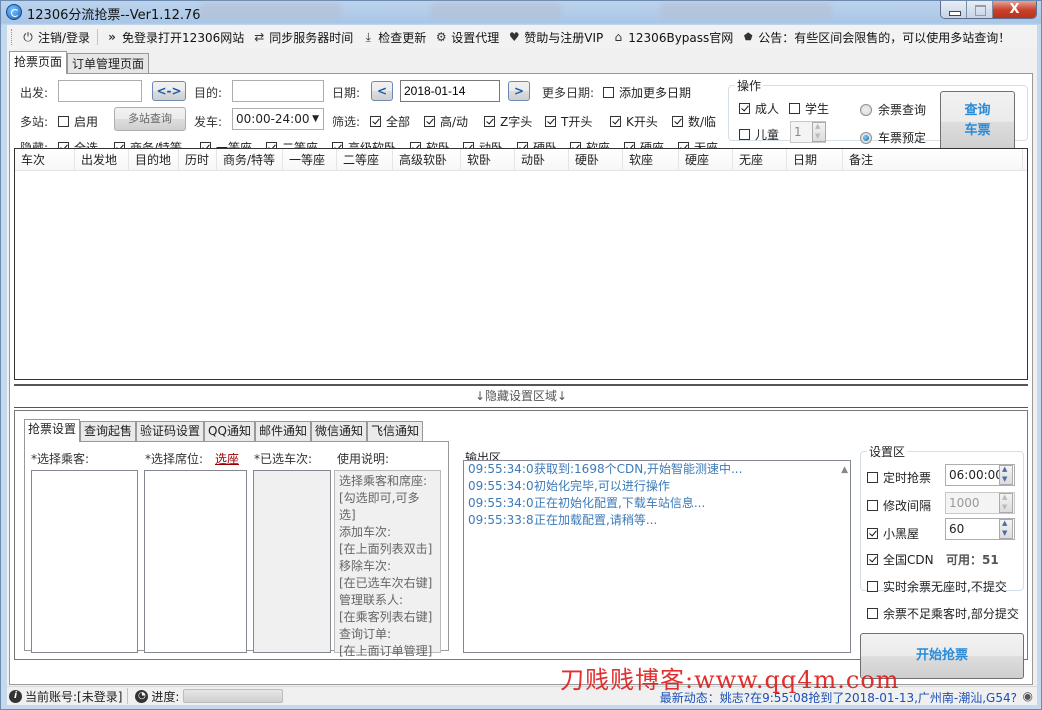  What do you see at coordinates (907, 506) in the screenshot?
I see `checkbox-label: 修改间隔` at bounding box center [907, 506].